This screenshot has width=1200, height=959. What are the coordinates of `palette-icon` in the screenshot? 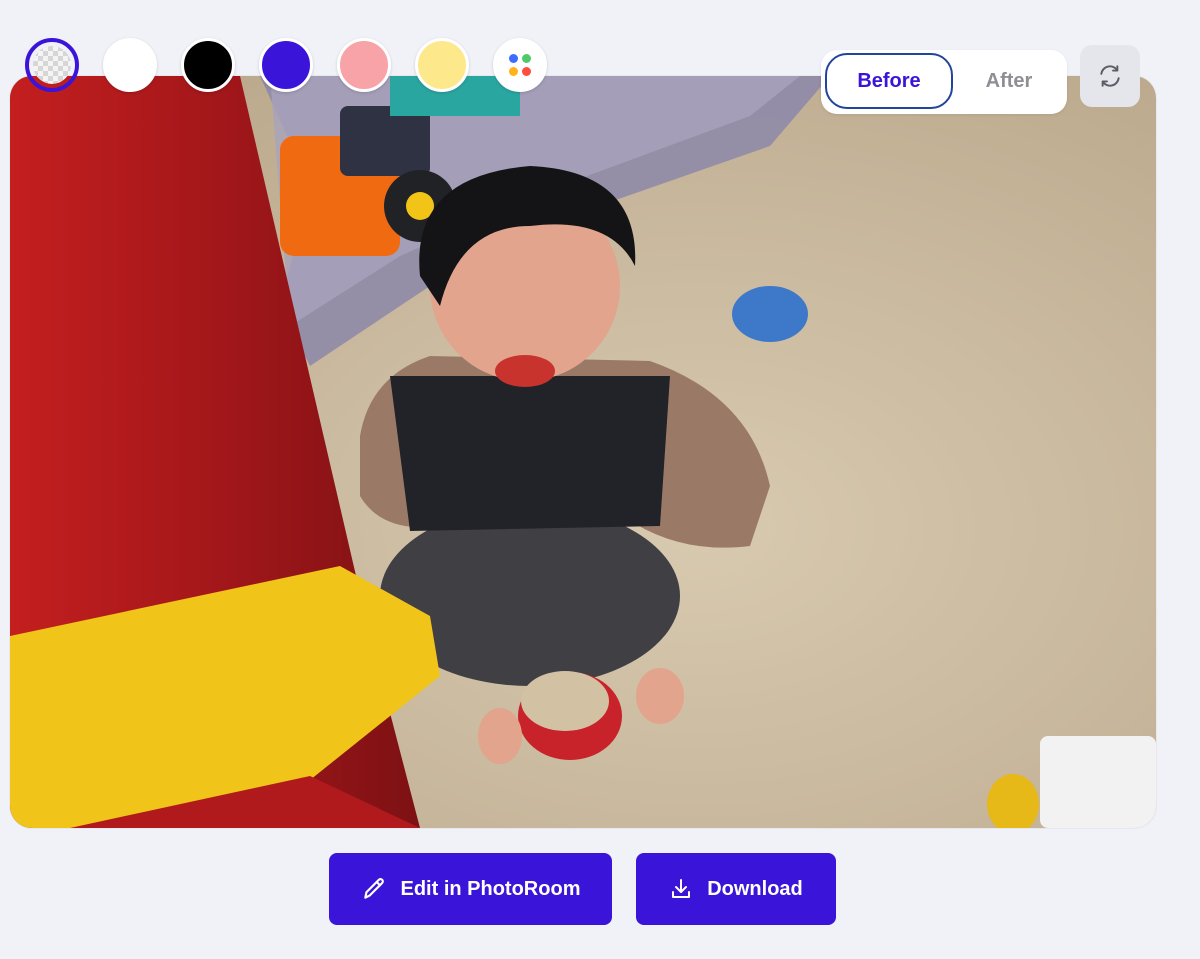 It's located at (520, 65).